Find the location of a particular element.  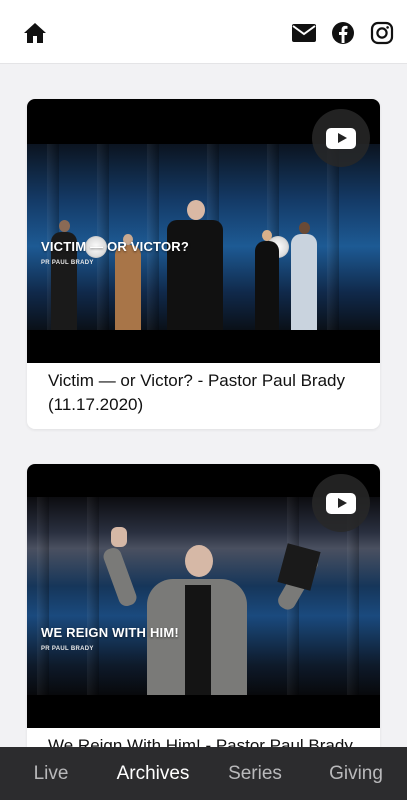

thumbnail-overlay-title: WE REIGN WITH HIM! is located at coordinates (110, 632).